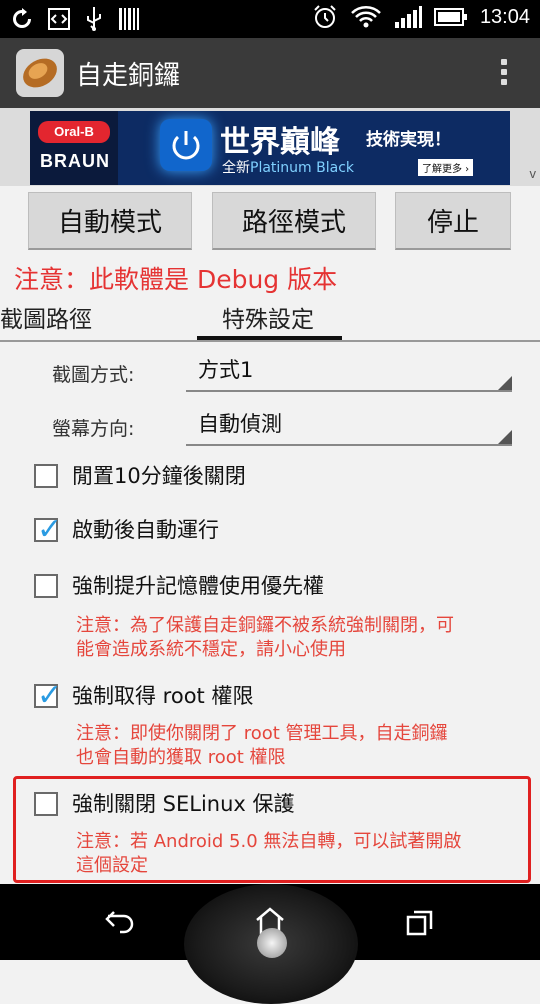  I want to click on note-root: 注意：即使你關閉了 root 管理工具，自走銅鑼 也會自動的獲取 root 權限, so click(299, 746).